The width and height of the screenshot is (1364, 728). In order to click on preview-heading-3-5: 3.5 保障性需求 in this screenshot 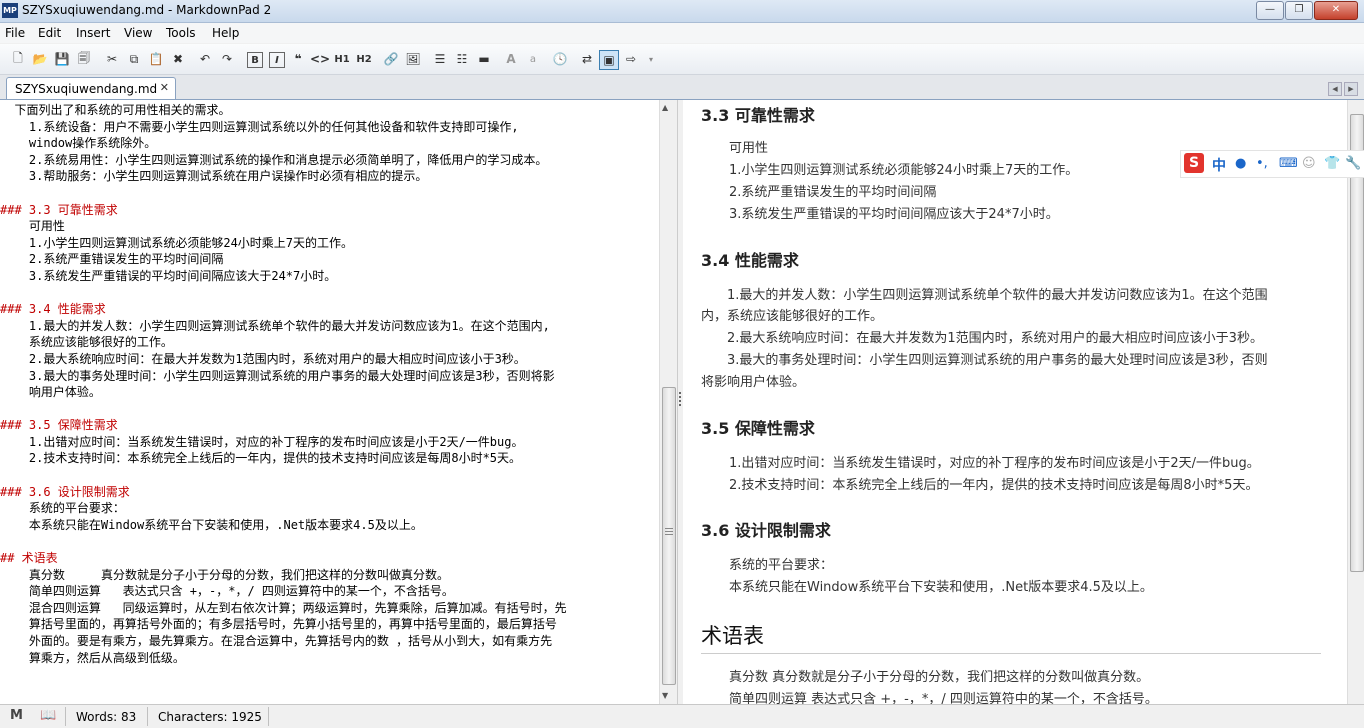, I will do `click(758, 428)`.